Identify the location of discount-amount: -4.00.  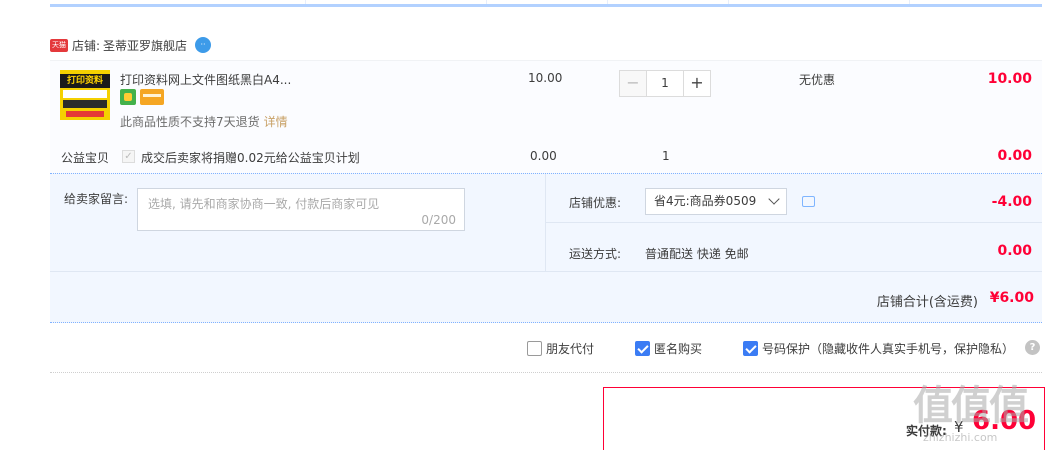
(1011, 202).